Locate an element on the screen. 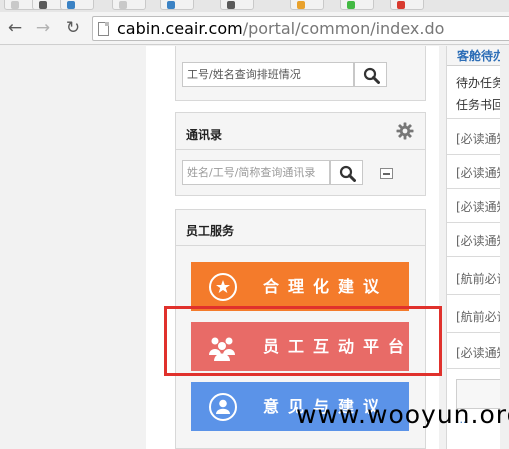 This screenshot has height=449, width=509. schedule-panel: 工号/姓名查询排班情况 is located at coordinates (300, 73).